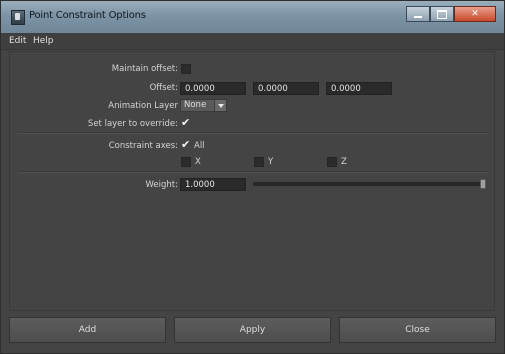  I want to click on axis-z-checkbox, so click(332, 162).